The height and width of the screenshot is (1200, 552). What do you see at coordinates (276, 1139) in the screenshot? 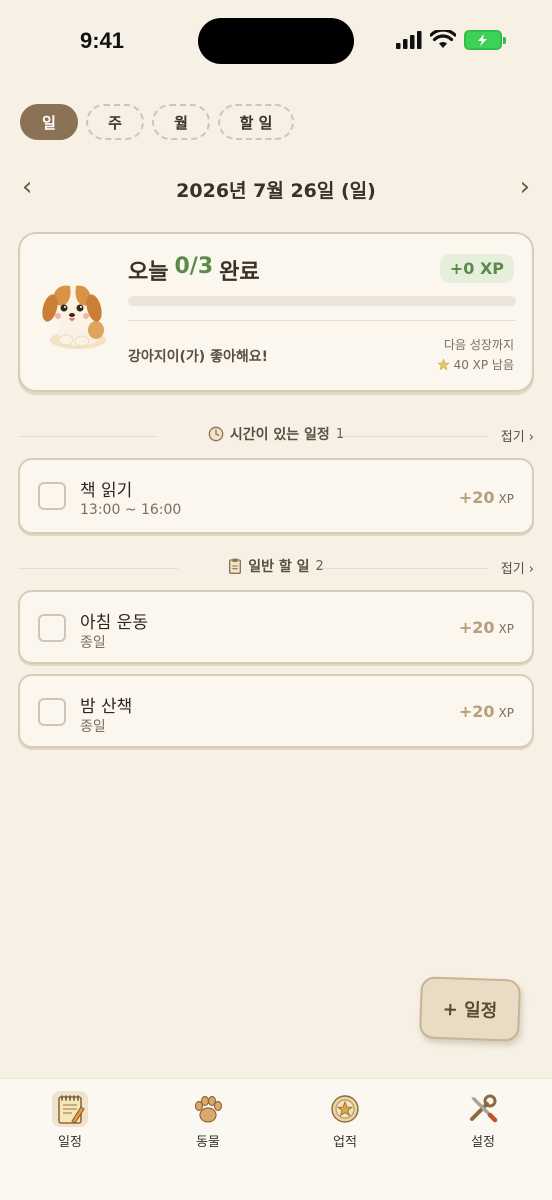
I see `bottom-tab-bar: 일정 동물 업적 설정` at bounding box center [276, 1139].